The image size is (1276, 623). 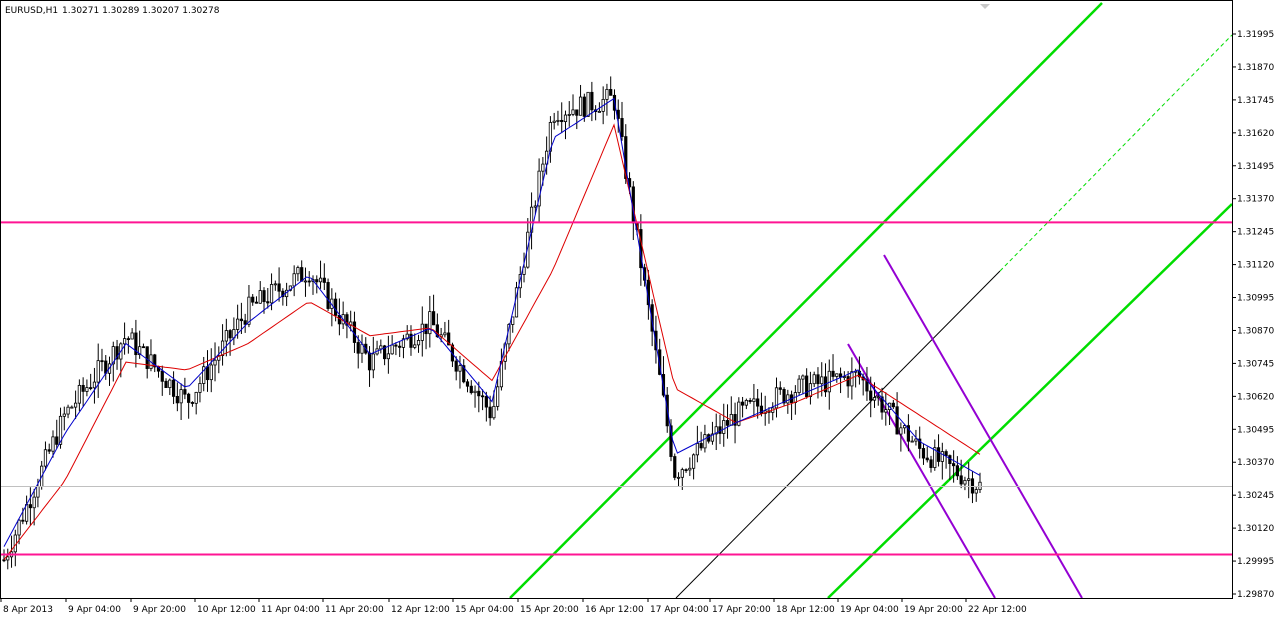 What do you see at coordinates (141, 11) in the screenshot?
I see `ohlc-values: 1.30271 1.30289 1.30207 1.30278` at bounding box center [141, 11].